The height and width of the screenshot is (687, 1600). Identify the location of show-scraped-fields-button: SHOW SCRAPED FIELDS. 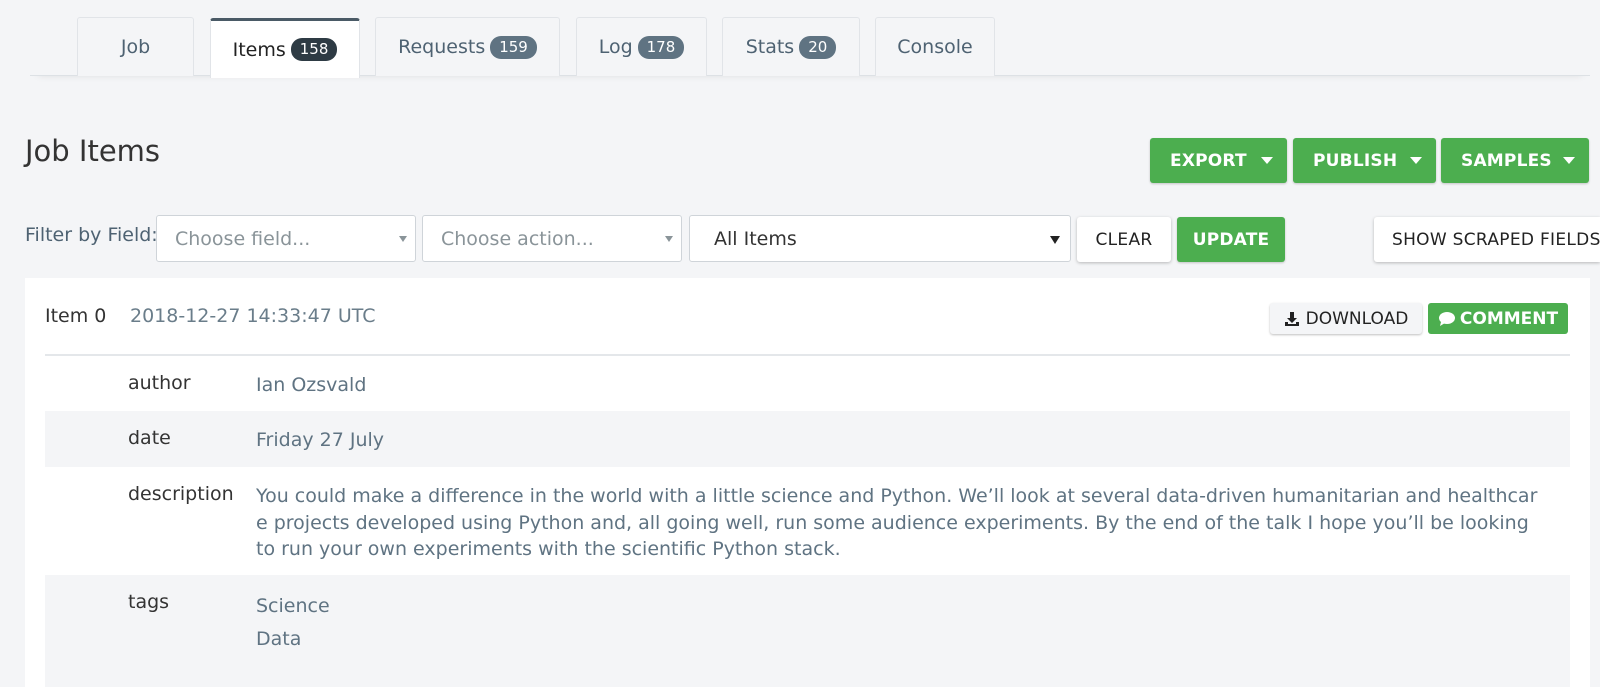
(1487, 239).